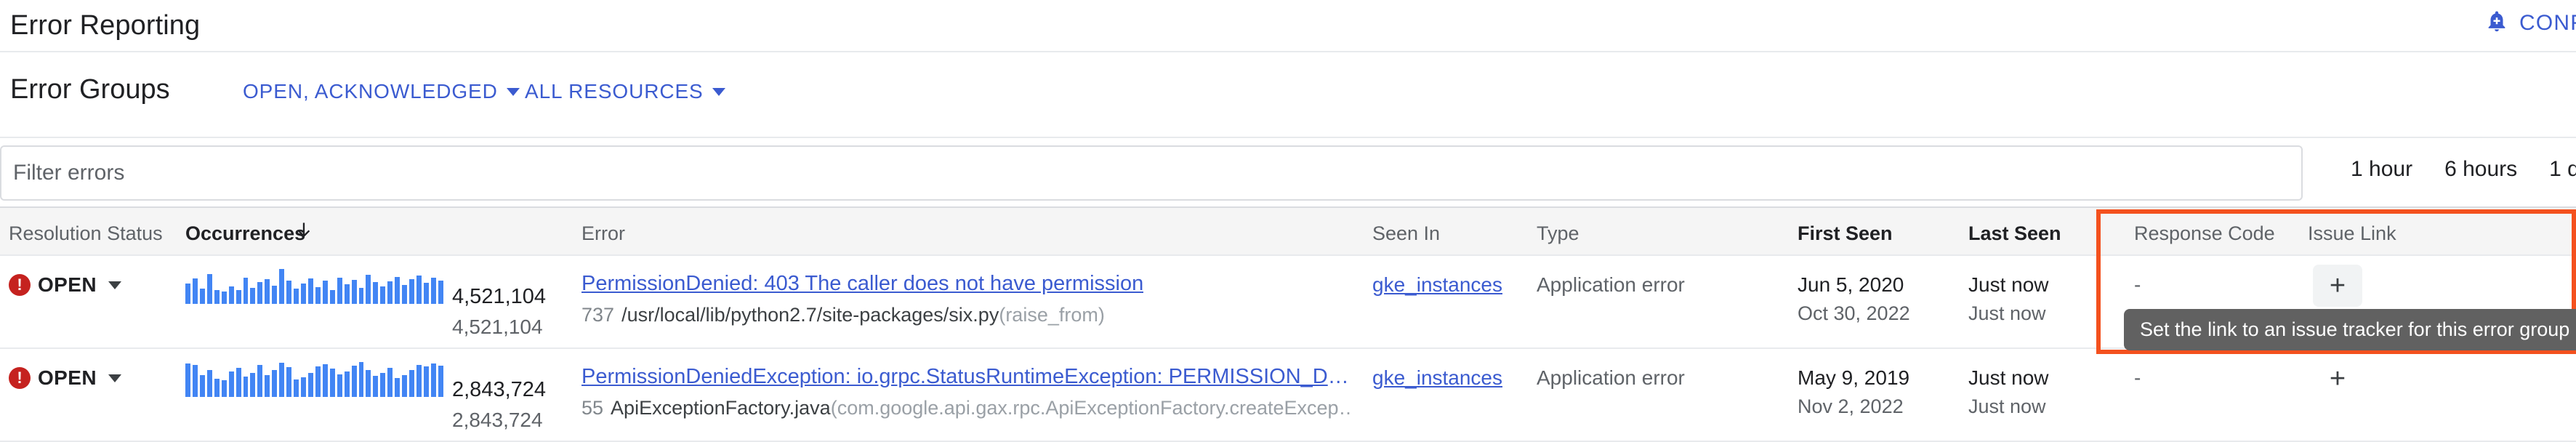 This screenshot has width=2576, height=442. I want to click on column-header-last-seen: Last Seen, so click(2014, 234).